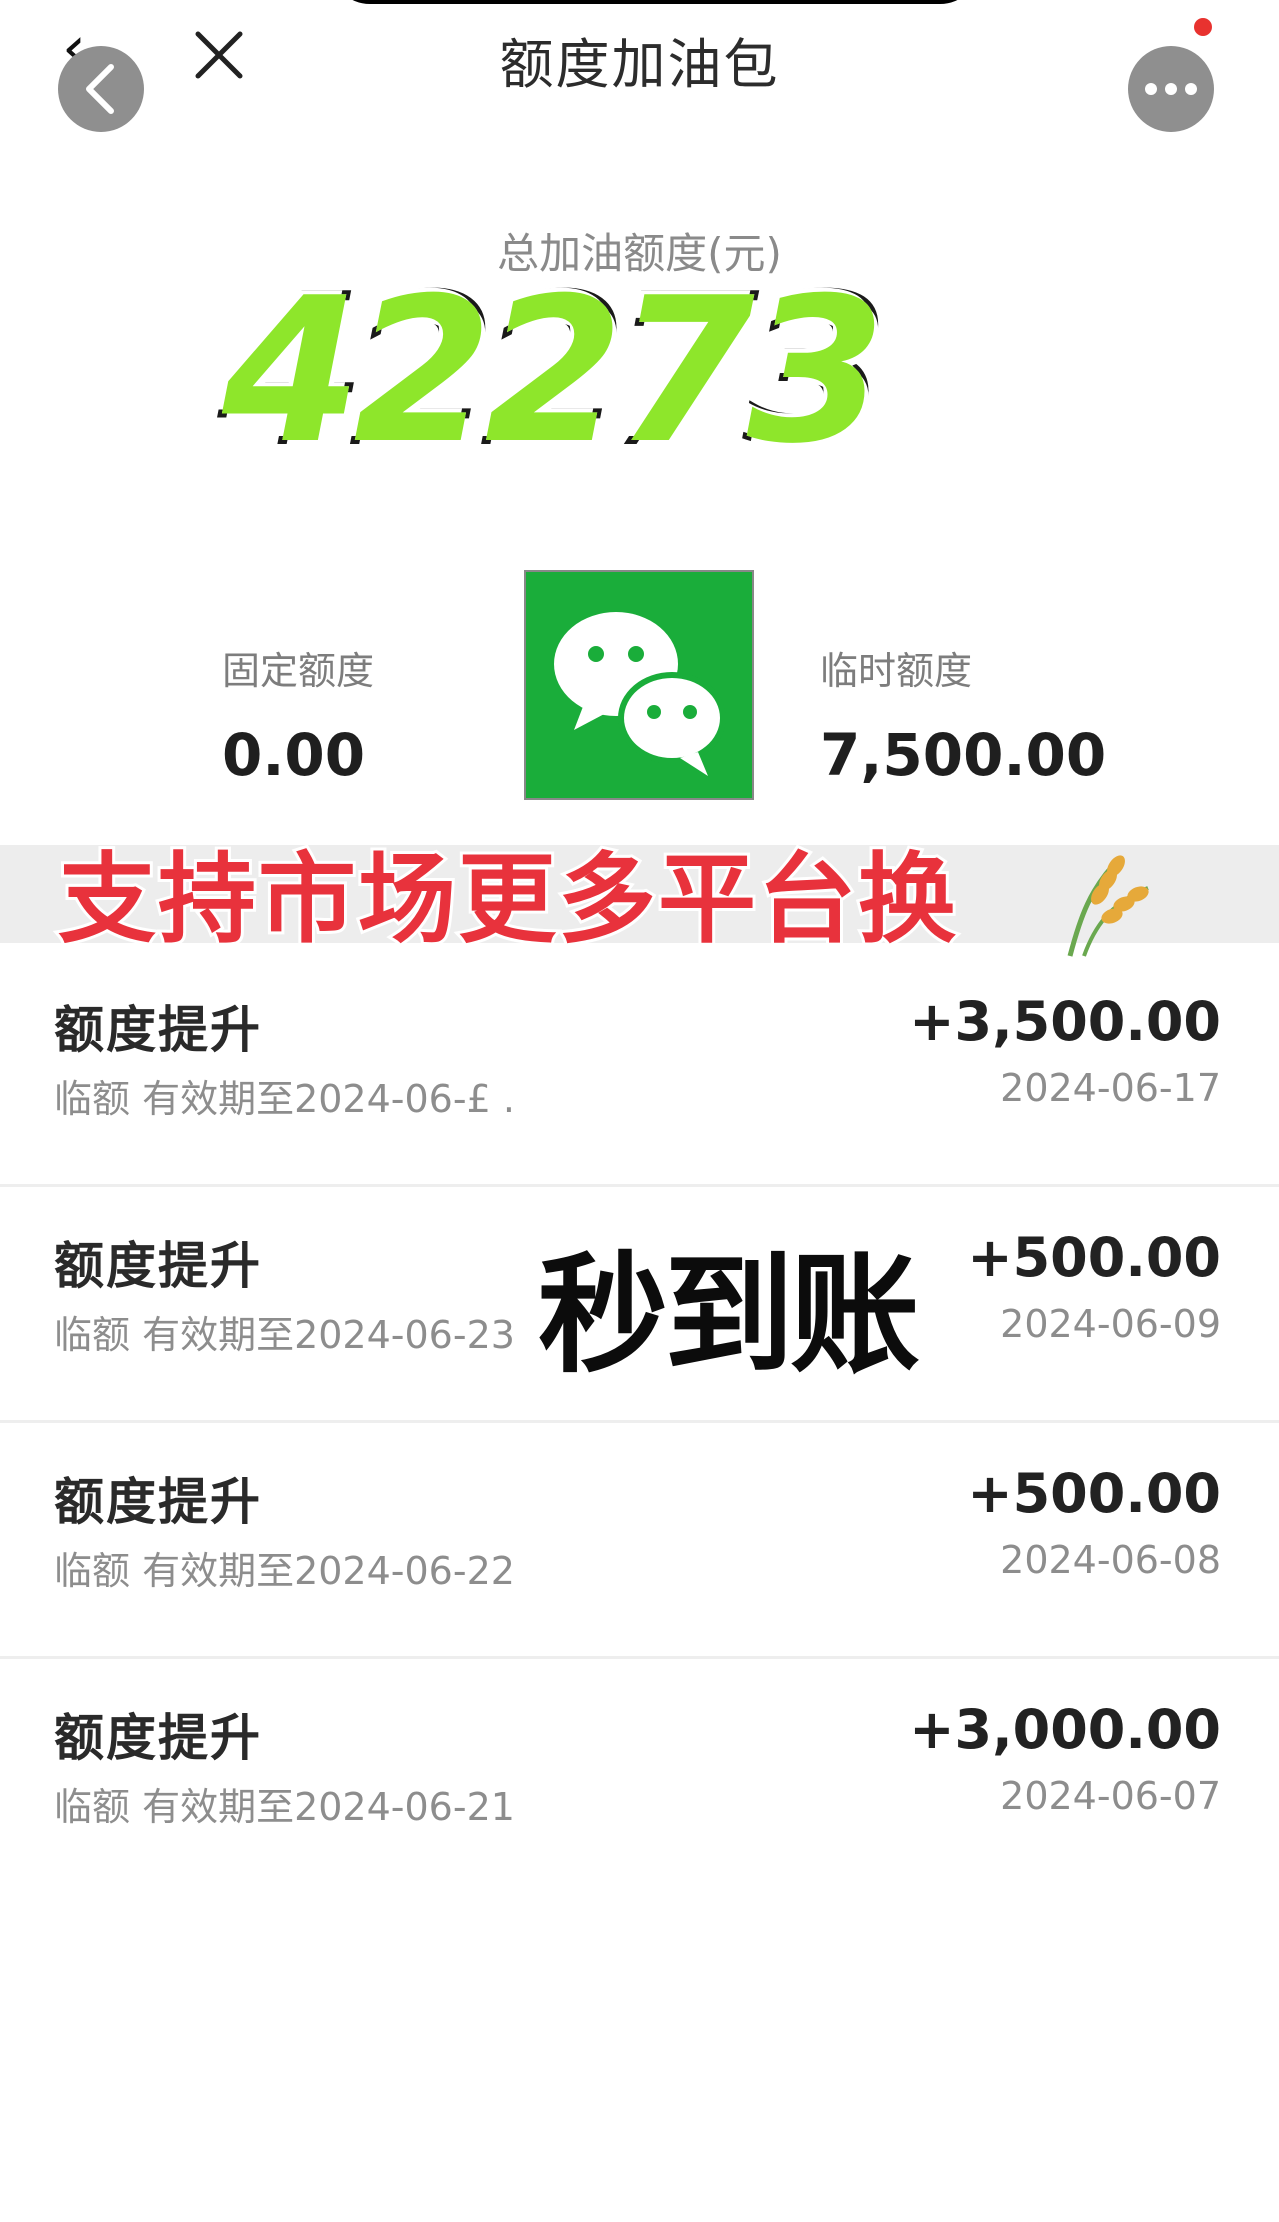 This screenshot has width=1279, height=2222. What do you see at coordinates (284, 1571) in the screenshot?
I see `record-subtitle: 临额 有效期至2024-06-22` at bounding box center [284, 1571].